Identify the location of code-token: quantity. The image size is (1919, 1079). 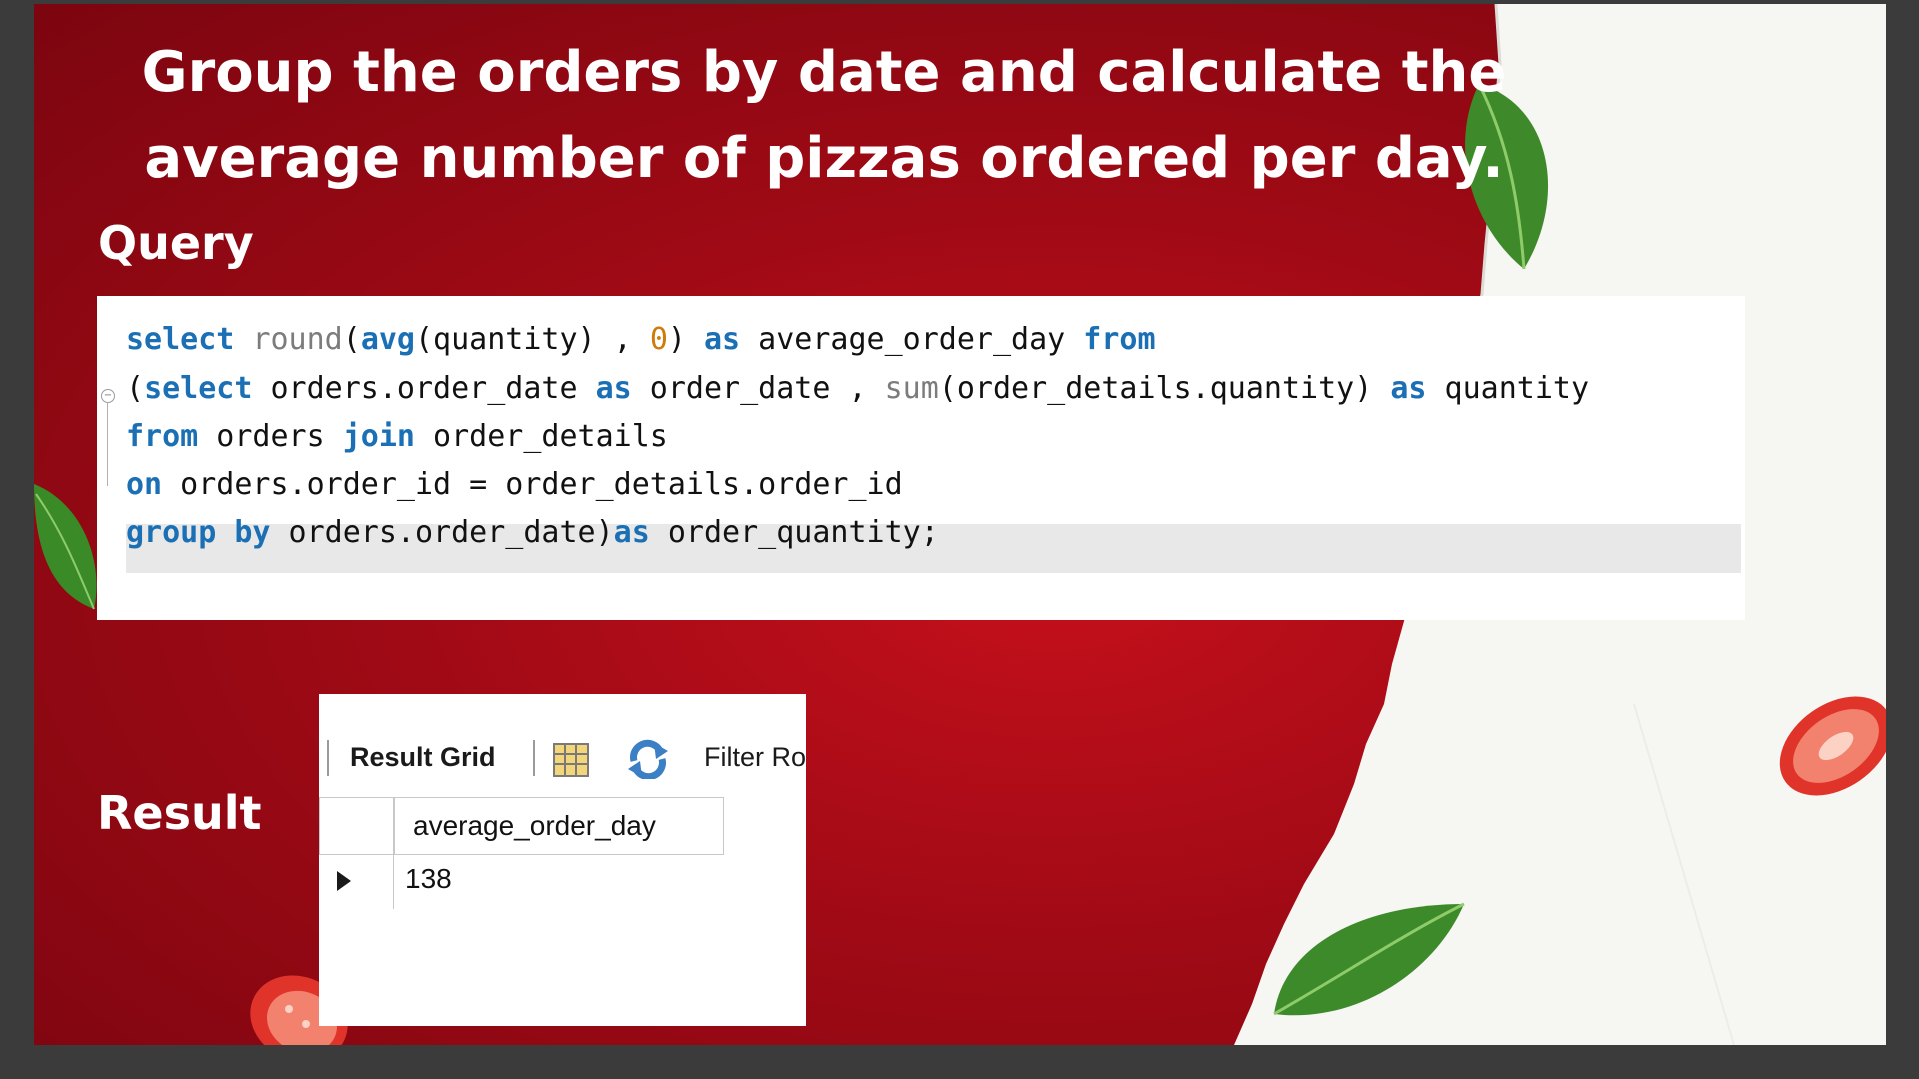
(1508, 388).